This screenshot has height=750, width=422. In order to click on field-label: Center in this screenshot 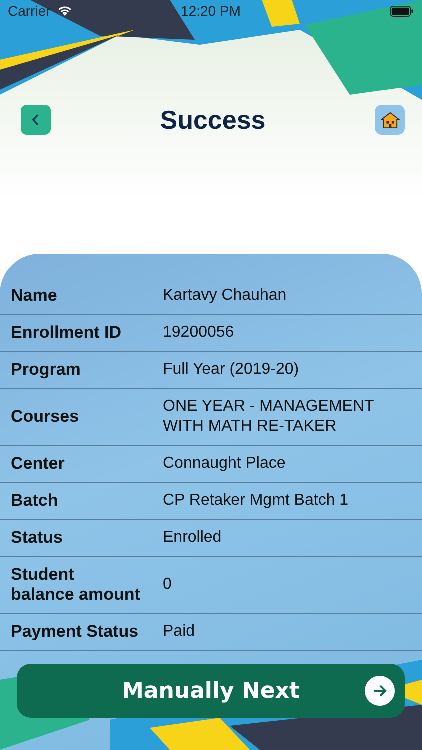, I will do `click(38, 464)`.